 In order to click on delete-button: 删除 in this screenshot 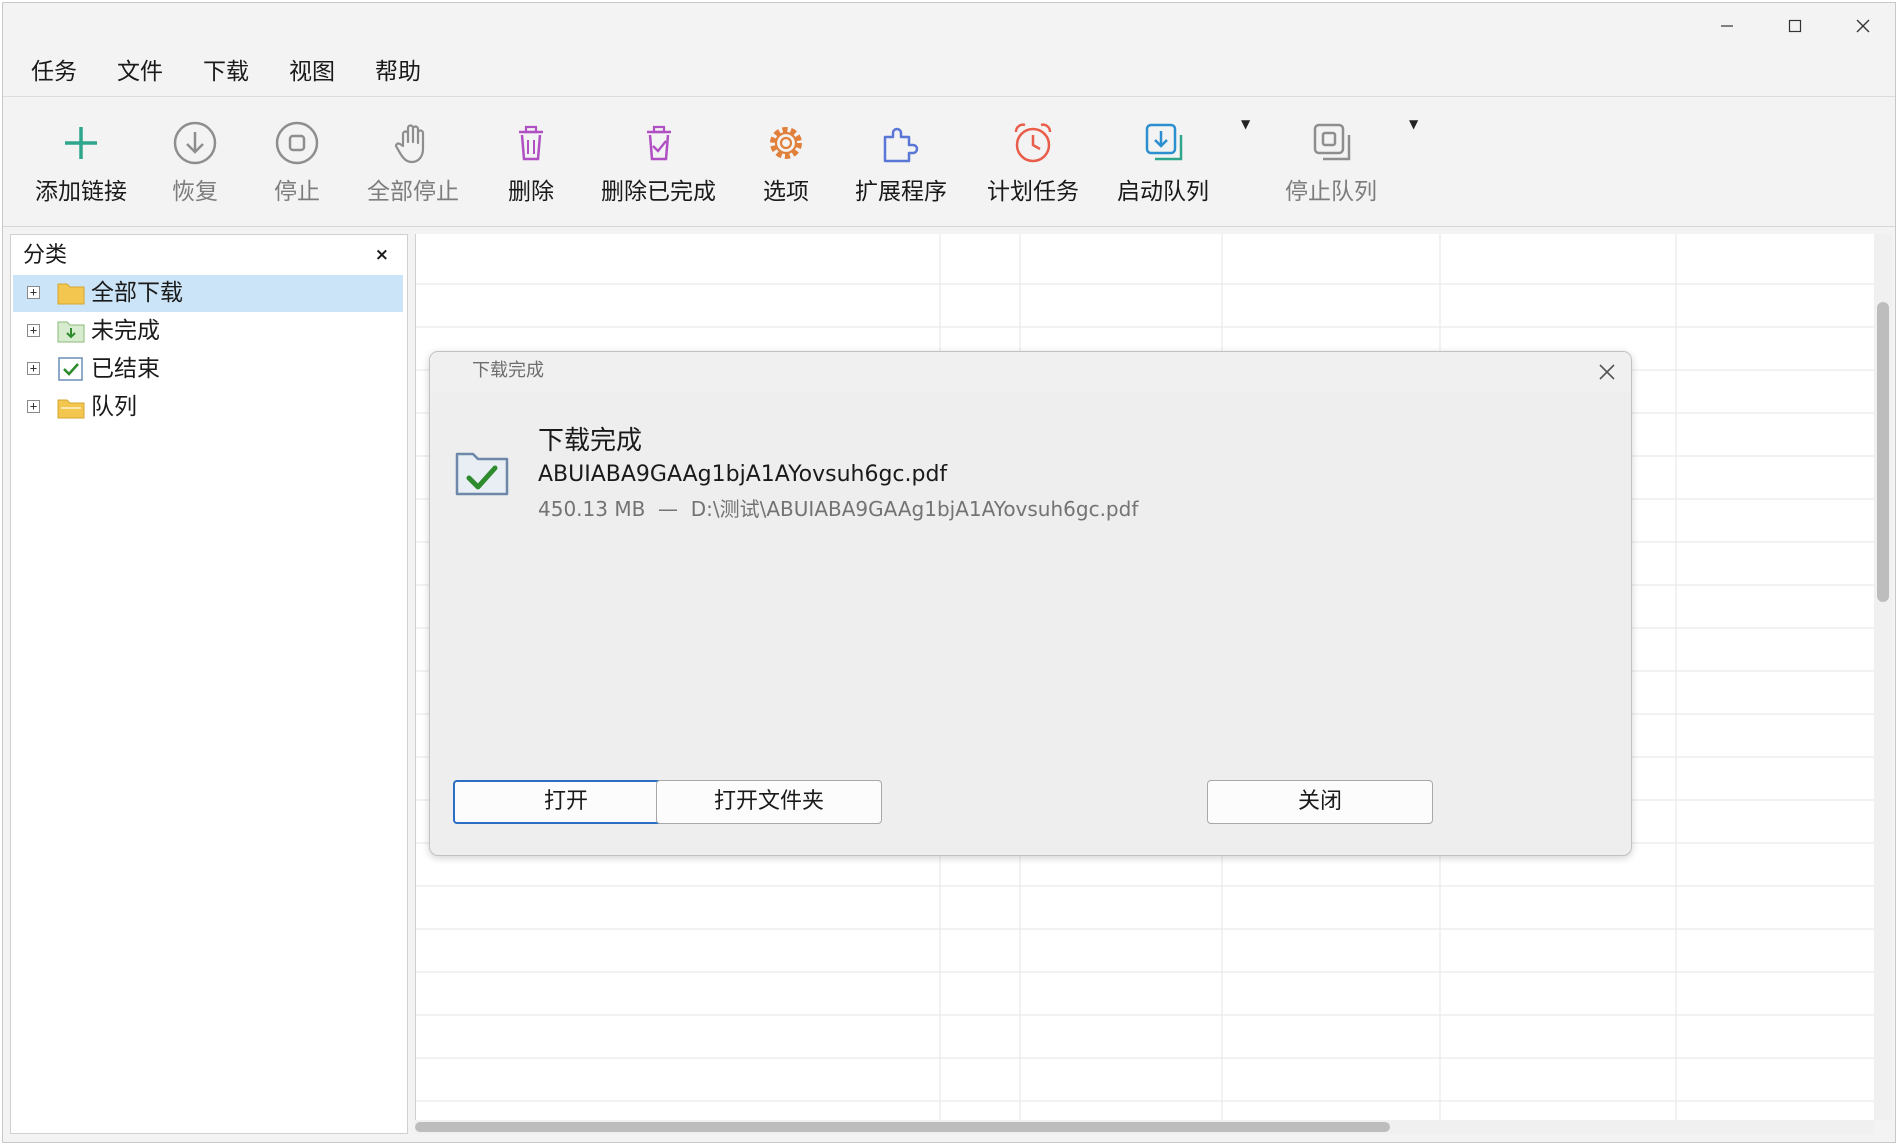, I will do `click(531, 167)`.